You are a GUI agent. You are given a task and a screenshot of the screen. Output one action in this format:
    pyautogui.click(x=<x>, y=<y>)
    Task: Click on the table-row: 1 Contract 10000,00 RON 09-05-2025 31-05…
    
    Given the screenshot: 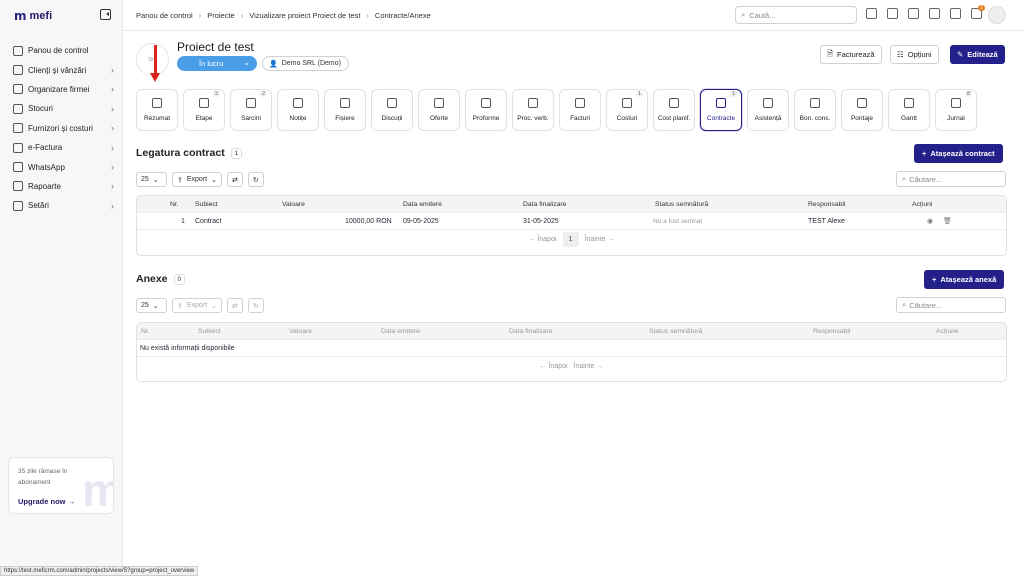 What is the action you would take?
    pyautogui.click(x=571, y=221)
    